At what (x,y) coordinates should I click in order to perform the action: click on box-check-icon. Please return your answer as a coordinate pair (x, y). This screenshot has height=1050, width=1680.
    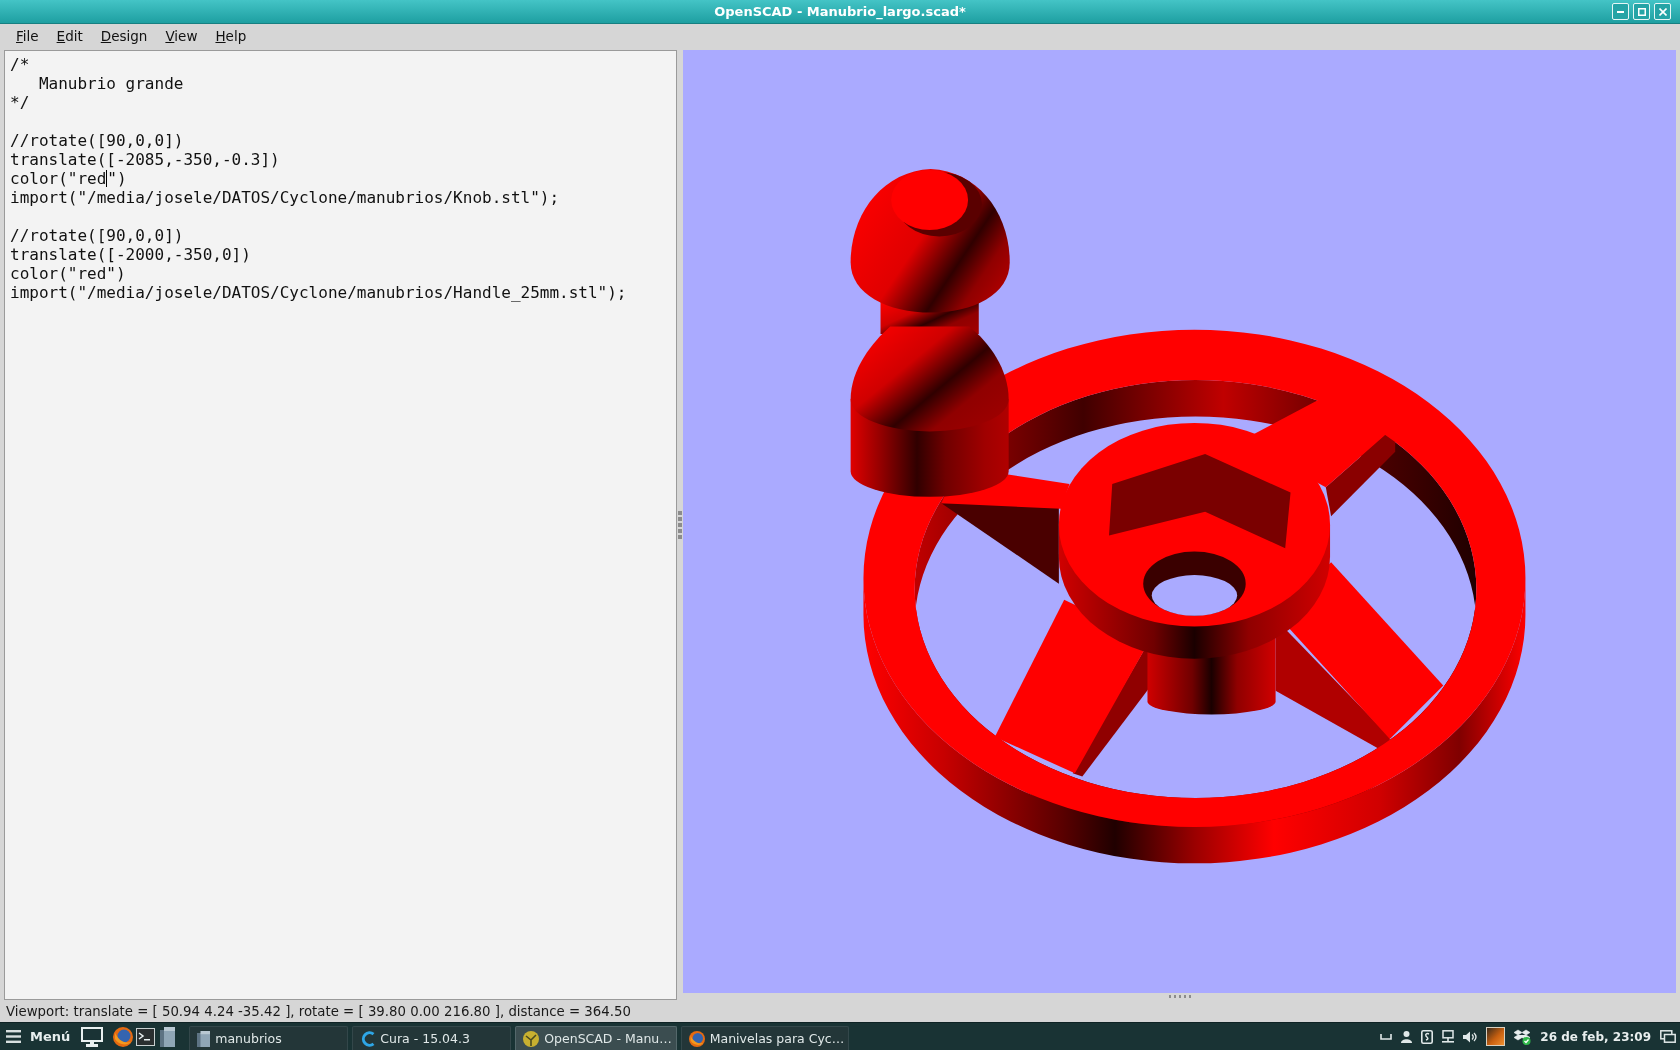
    Looking at the image, I should click on (1523, 1036).